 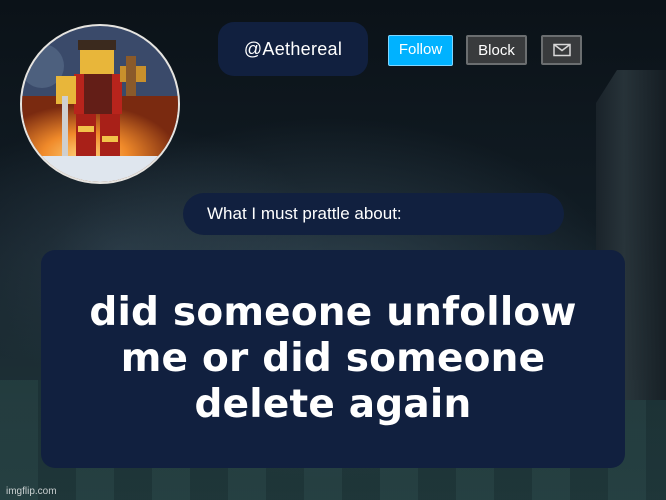 I want to click on username-label: @Aethereal, so click(x=293, y=49).